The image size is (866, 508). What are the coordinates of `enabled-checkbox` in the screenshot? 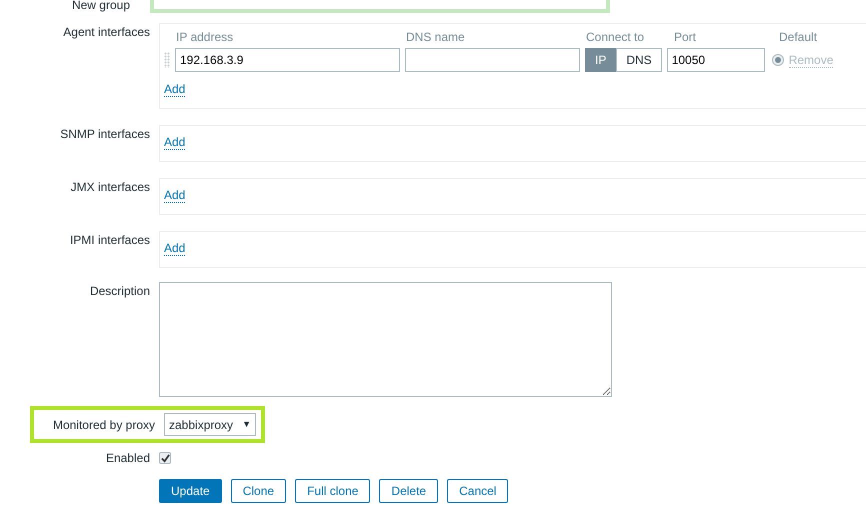 It's located at (165, 458).